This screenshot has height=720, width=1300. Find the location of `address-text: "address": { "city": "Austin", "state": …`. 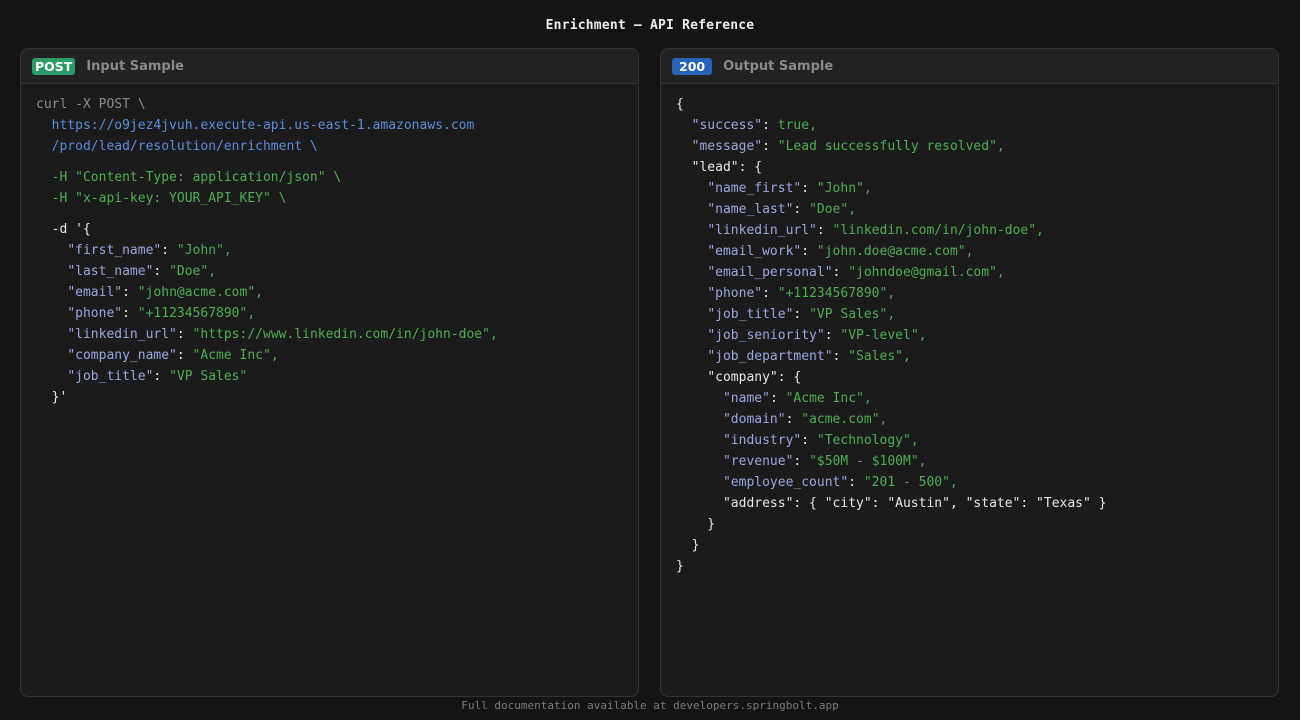

address-text: "address": { "city": "Austin", "state": … is located at coordinates (914, 503).